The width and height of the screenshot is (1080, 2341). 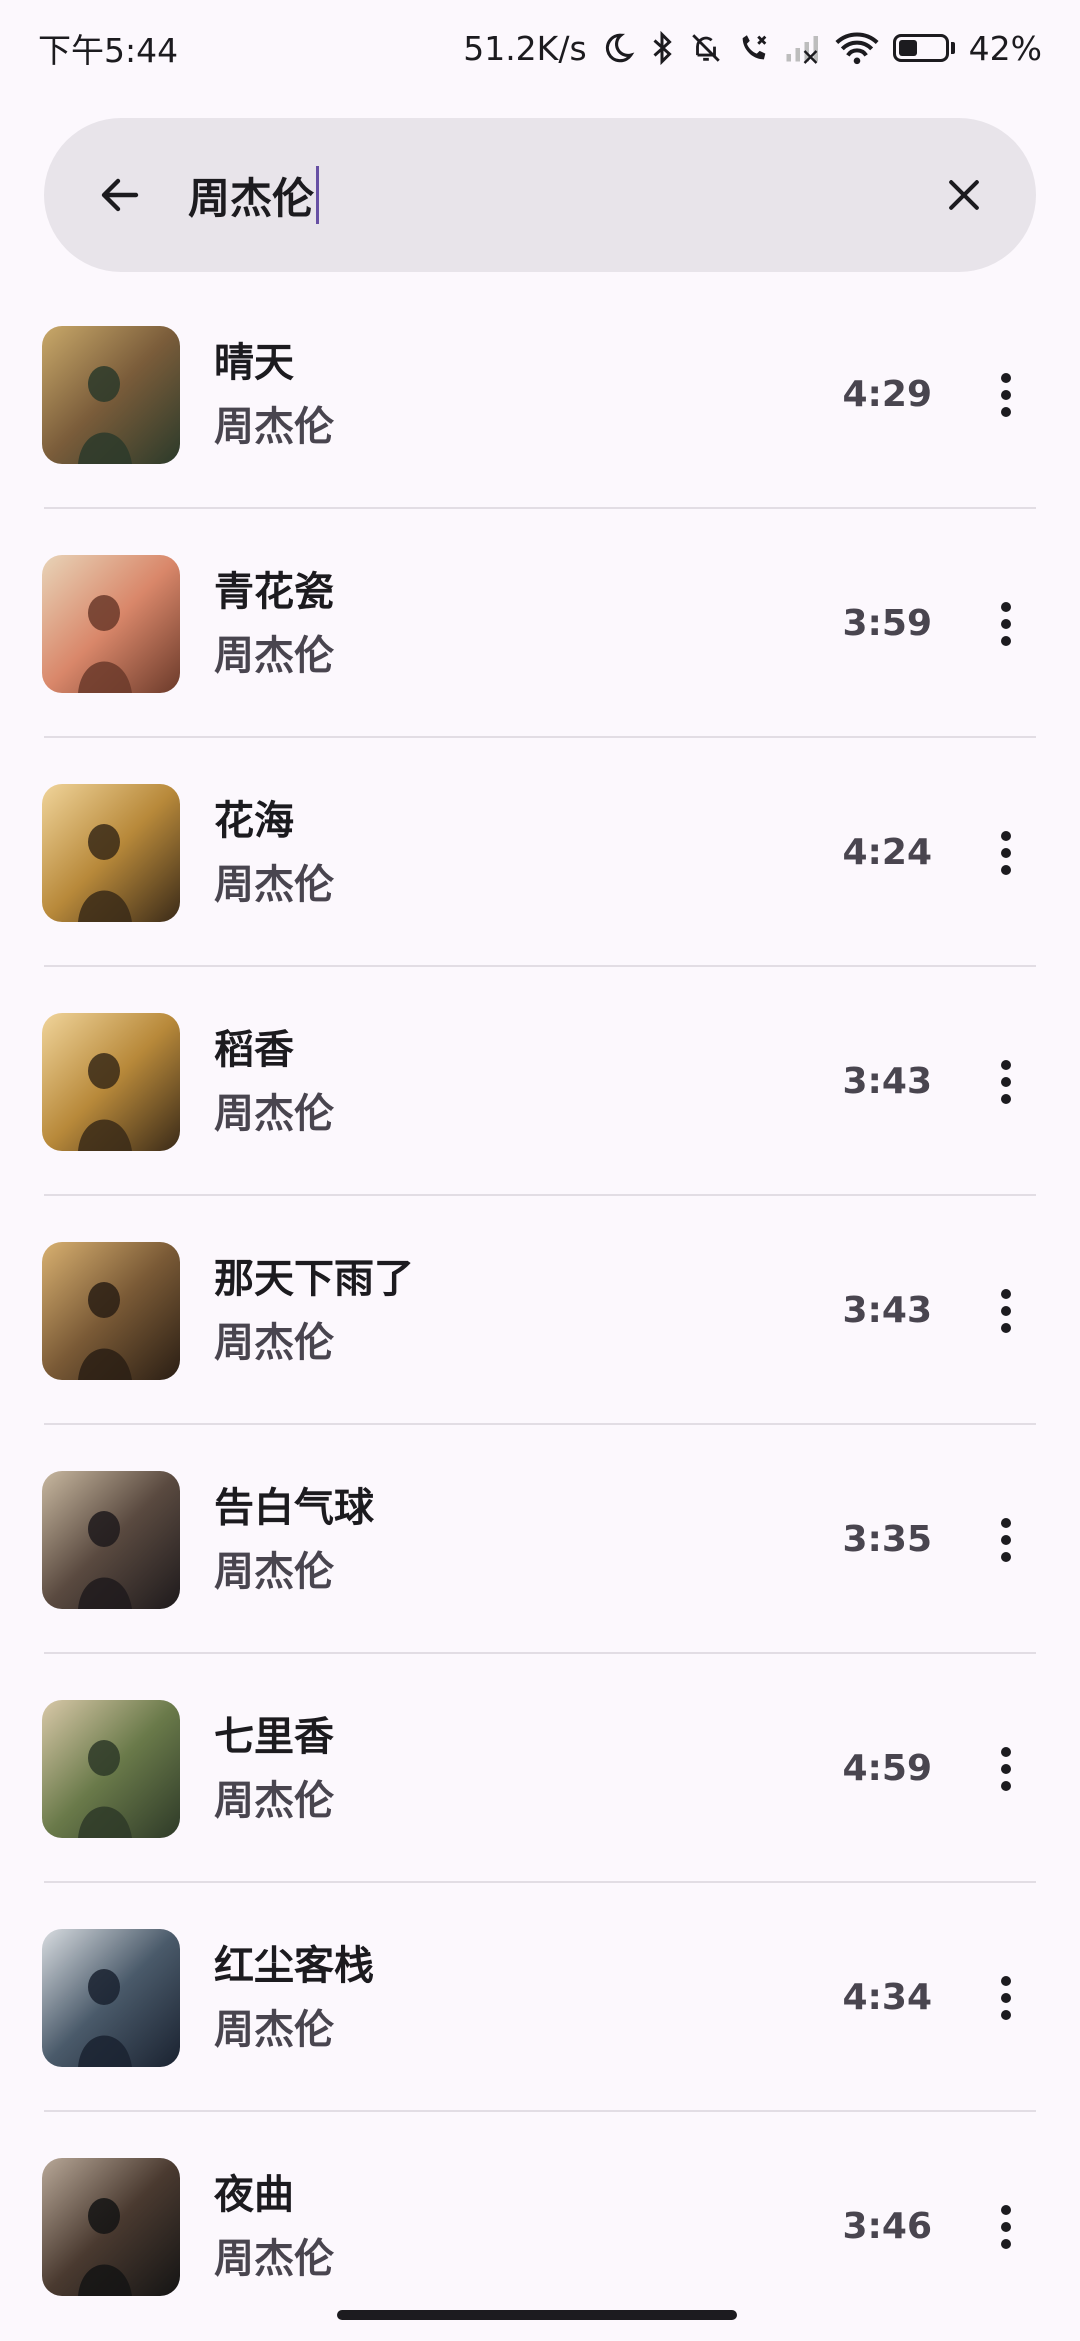 I want to click on song-info: 夜曲 周杰伦, so click(x=274, y=2227).